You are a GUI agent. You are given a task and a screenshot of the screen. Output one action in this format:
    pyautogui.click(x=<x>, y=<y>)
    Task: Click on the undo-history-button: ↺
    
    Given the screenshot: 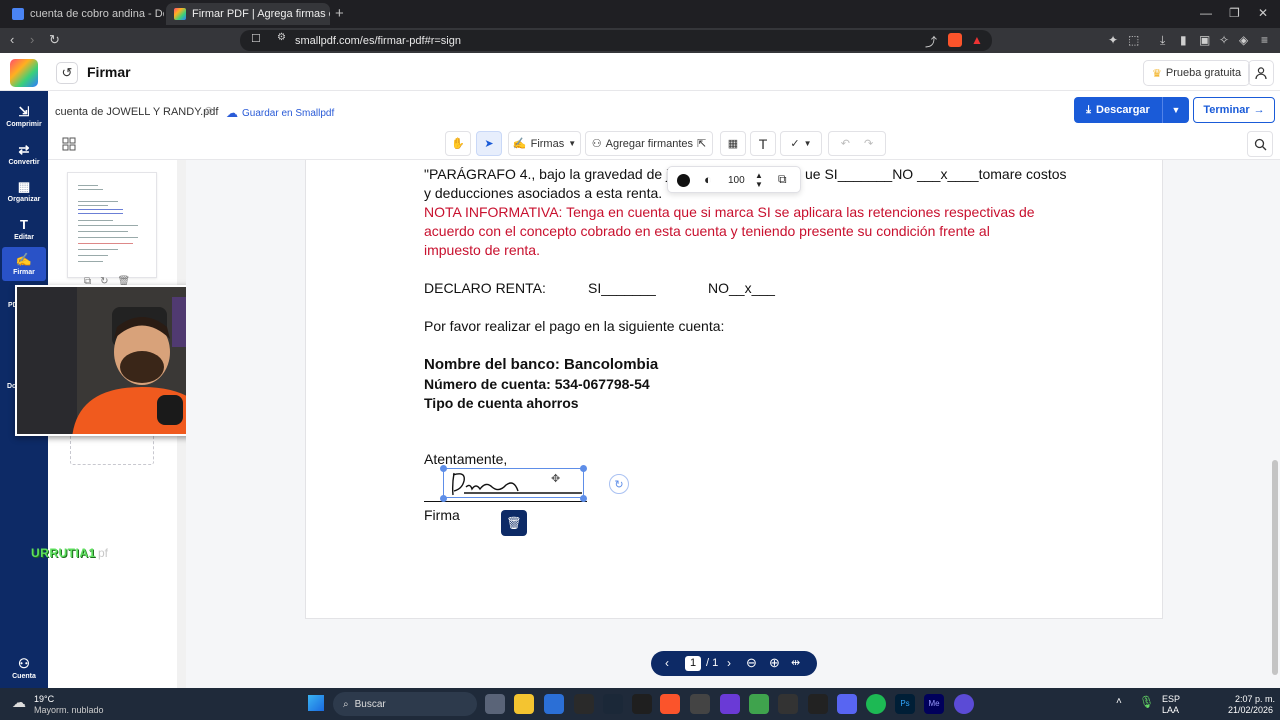 What is the action you would take?
    pyautogui.click(x=67, y=73)
    